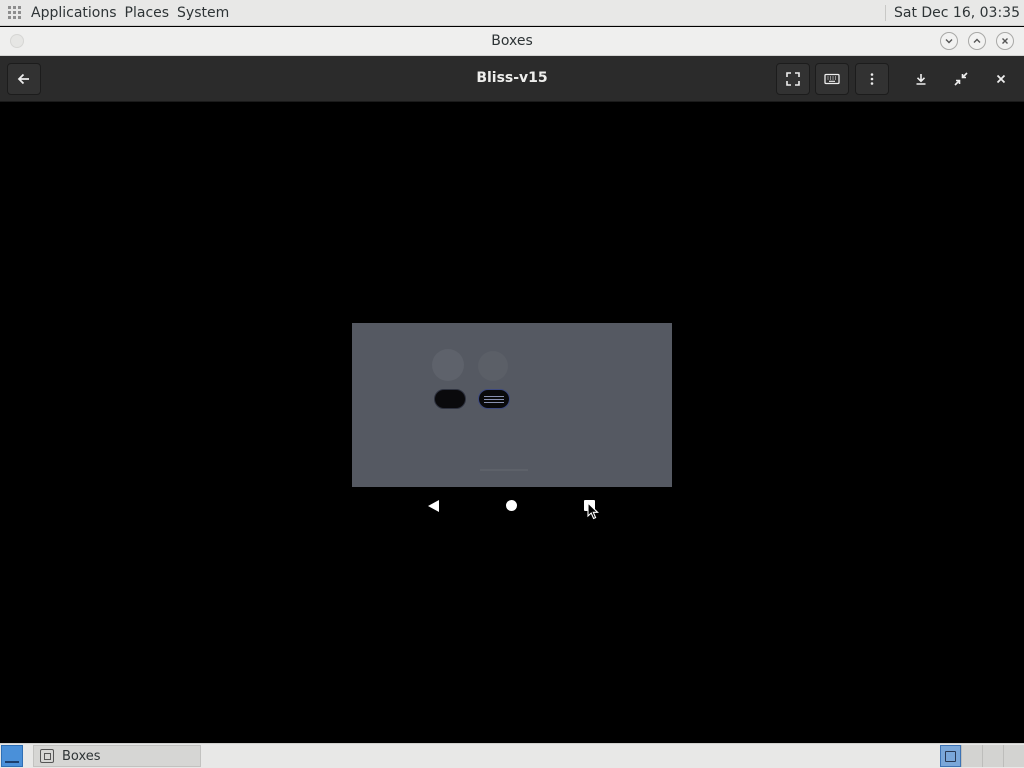  Describe the element at coordinates (47, 756) in the screenshot. I see `boxes-app-icon` at that location.